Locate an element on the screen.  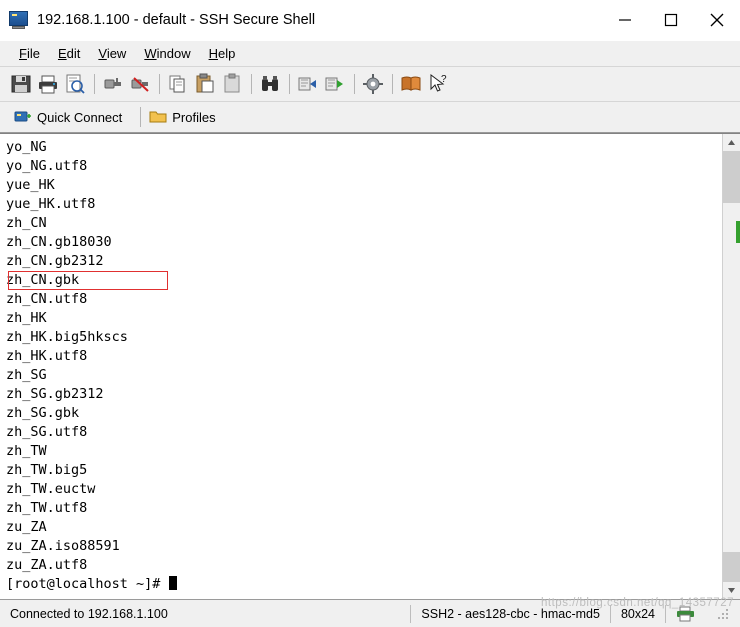
terminal-line-text: yo_NG.utf8 is located at coordinates (47, 166).